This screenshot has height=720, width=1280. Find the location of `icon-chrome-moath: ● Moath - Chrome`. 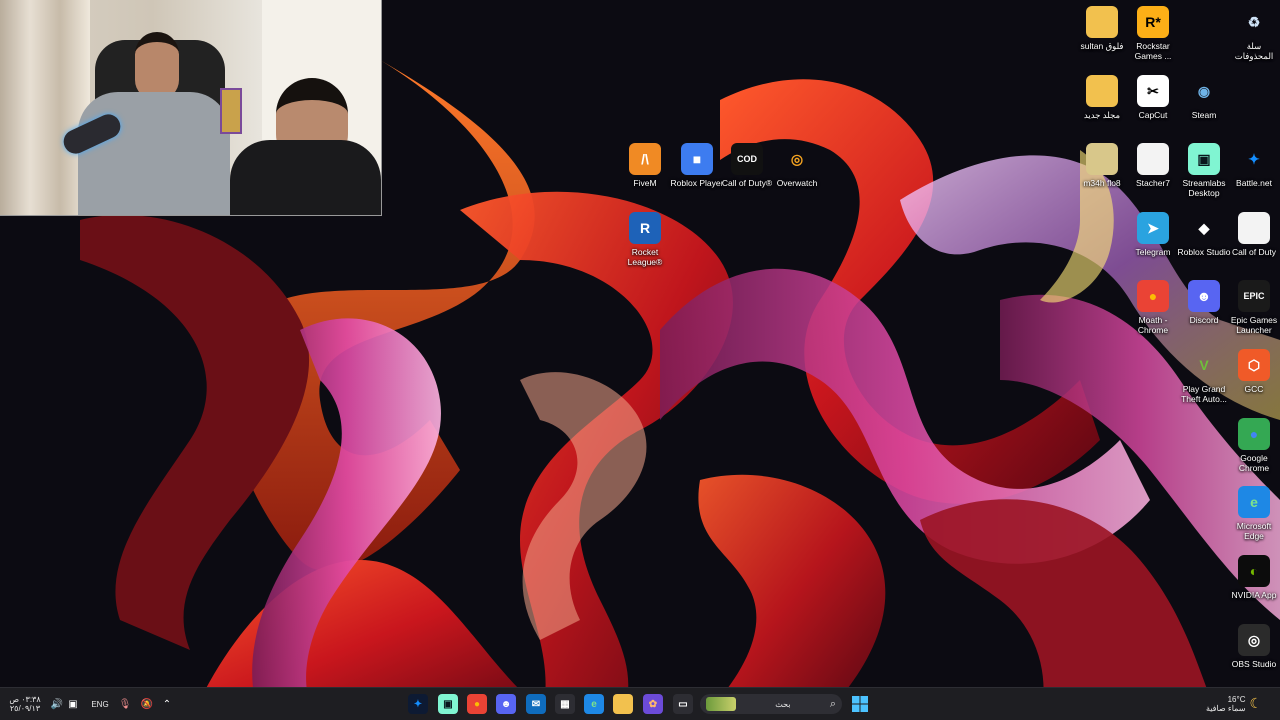

icon-chrome-moath: ● Moath - Chrome is located at coordinates (1153, 307).